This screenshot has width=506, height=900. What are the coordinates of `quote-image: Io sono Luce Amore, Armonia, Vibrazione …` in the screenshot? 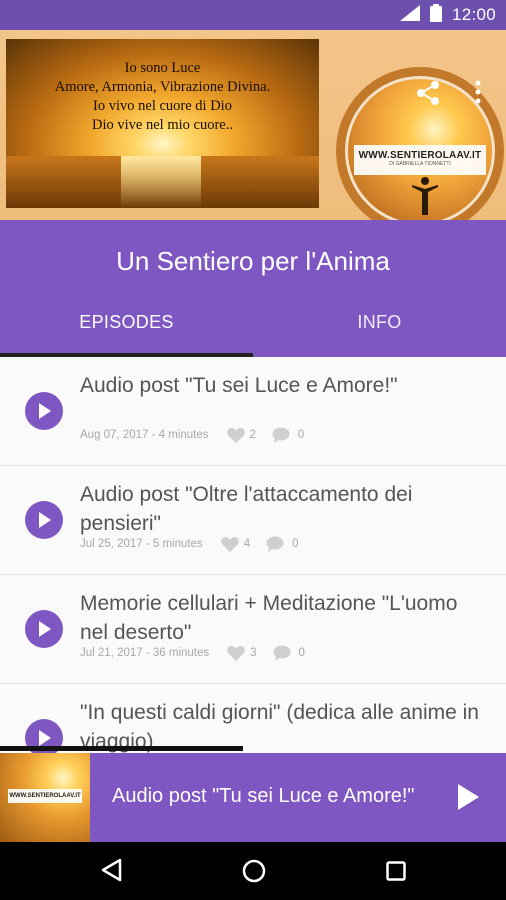 It's located at (162, 123).